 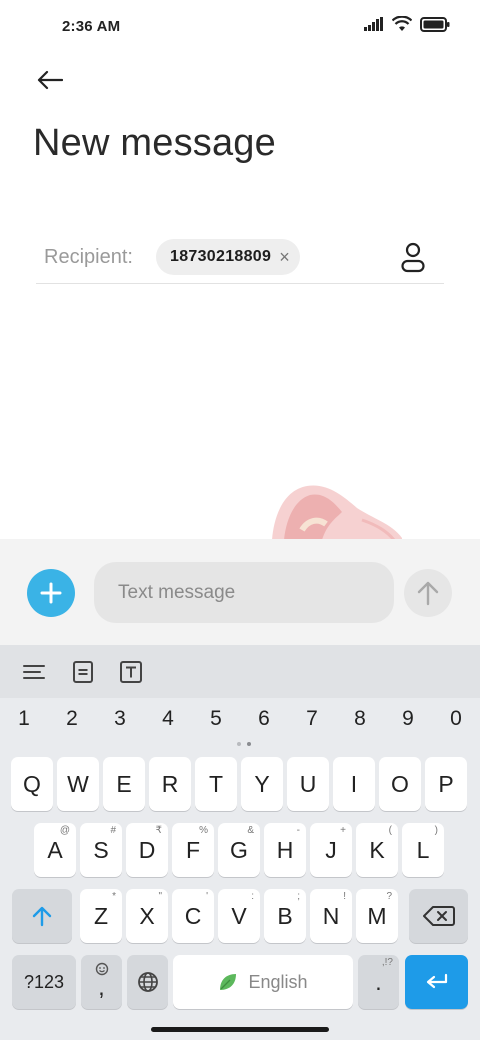 I want to click on letter-key: O, so click(x=400, y=784).